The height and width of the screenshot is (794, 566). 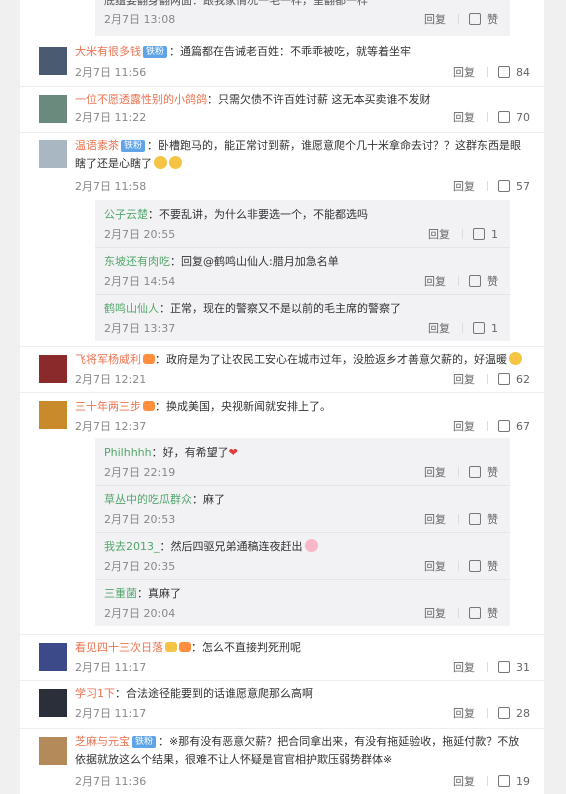 I want to click on left-margin, so click(x=10, y=397).